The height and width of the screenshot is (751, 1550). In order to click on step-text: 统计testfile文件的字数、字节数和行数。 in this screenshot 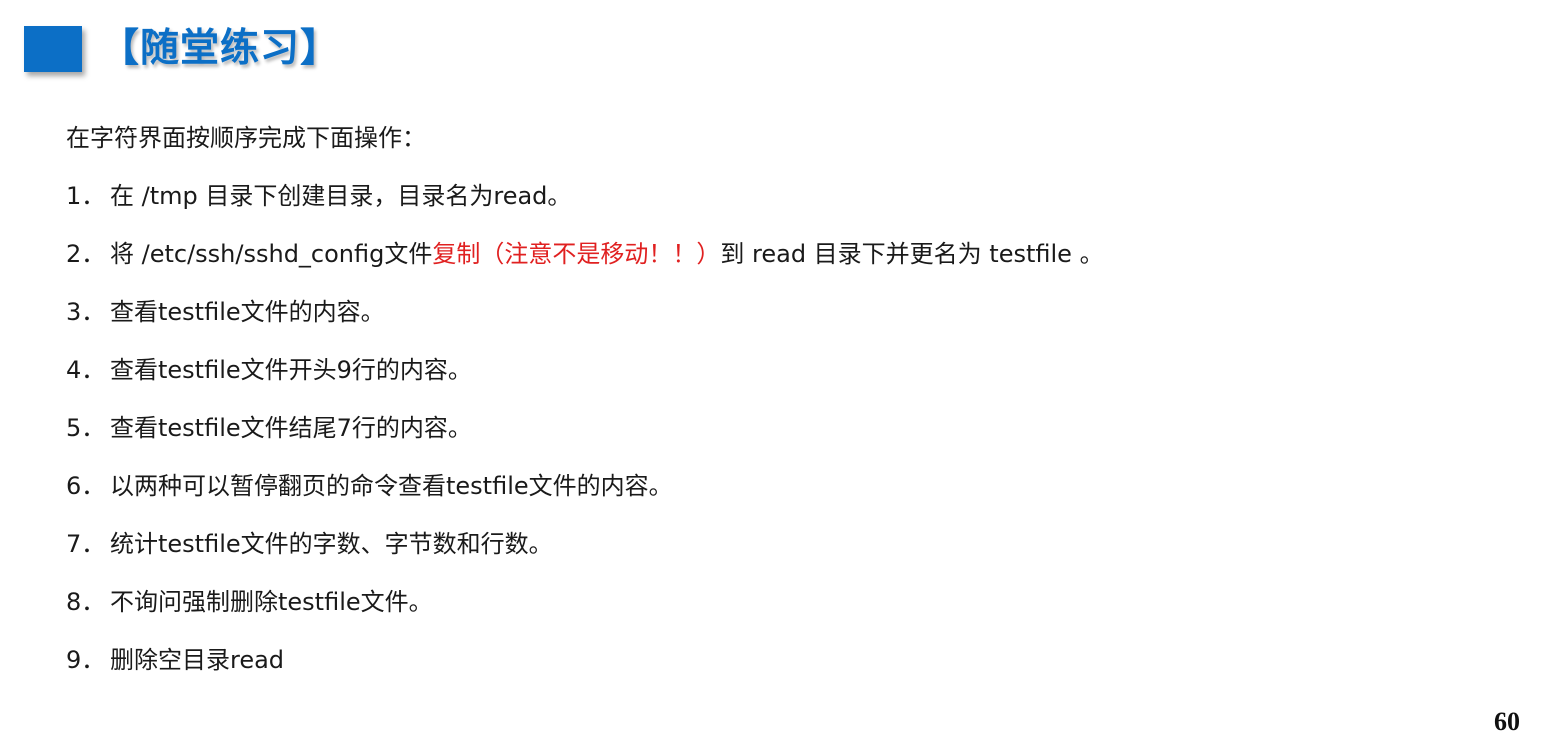, I will do `click(331, 544)`.